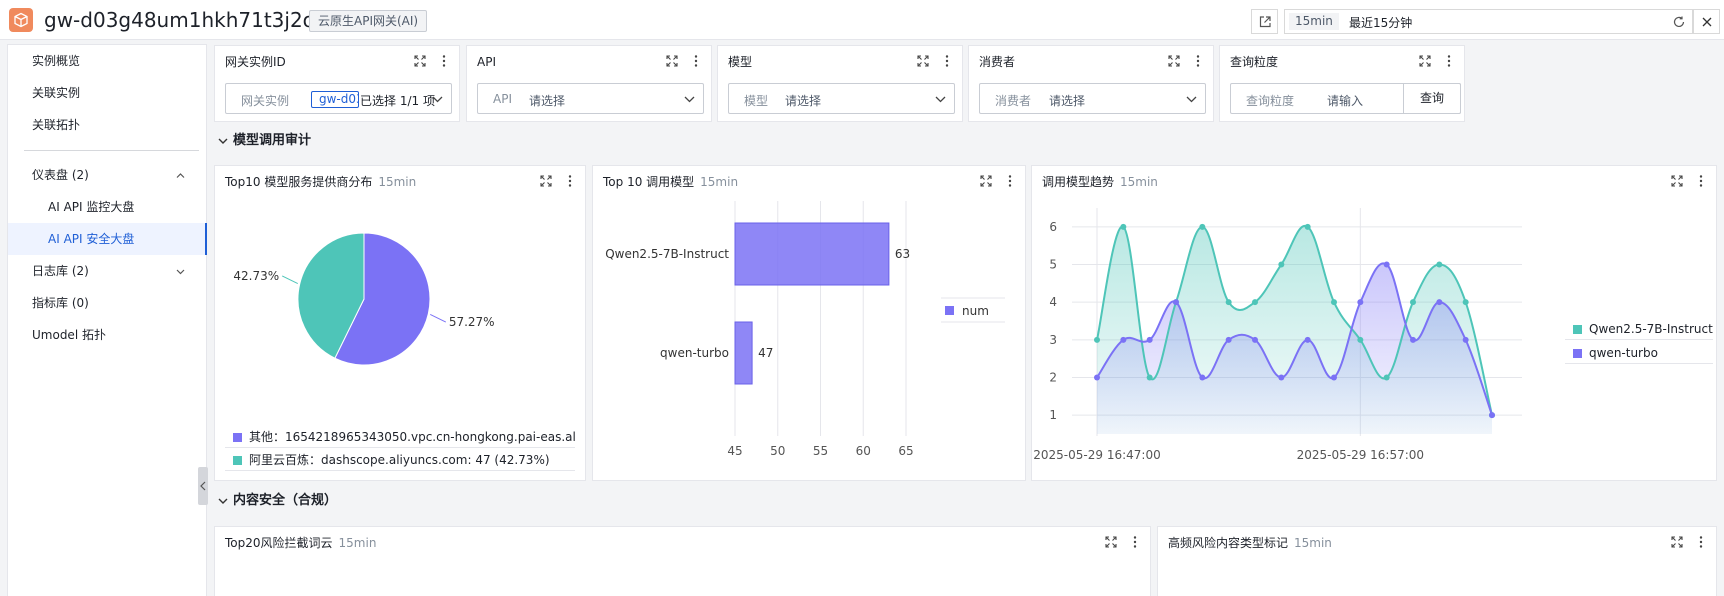 This screenshot has width=1724, height=596. I want to click on api-select: API 请选择, so click(590, 98).